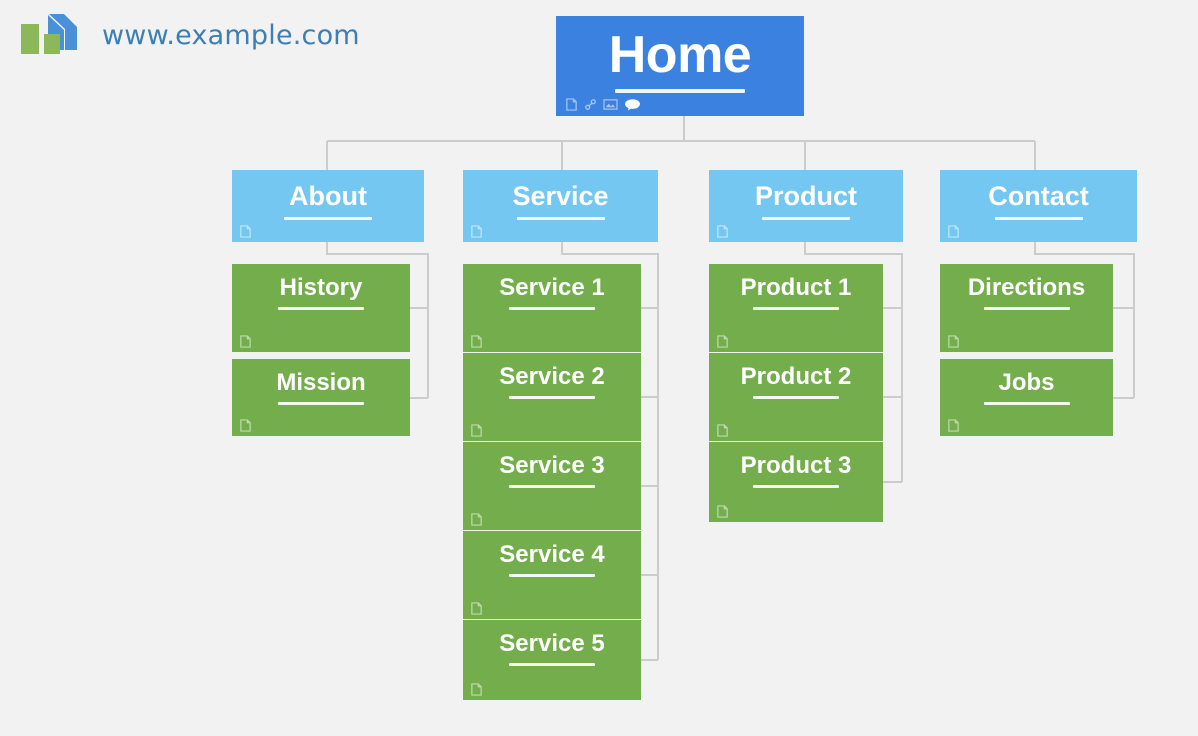  I want to click on sitemap-node-history: History, so click(321, 308).